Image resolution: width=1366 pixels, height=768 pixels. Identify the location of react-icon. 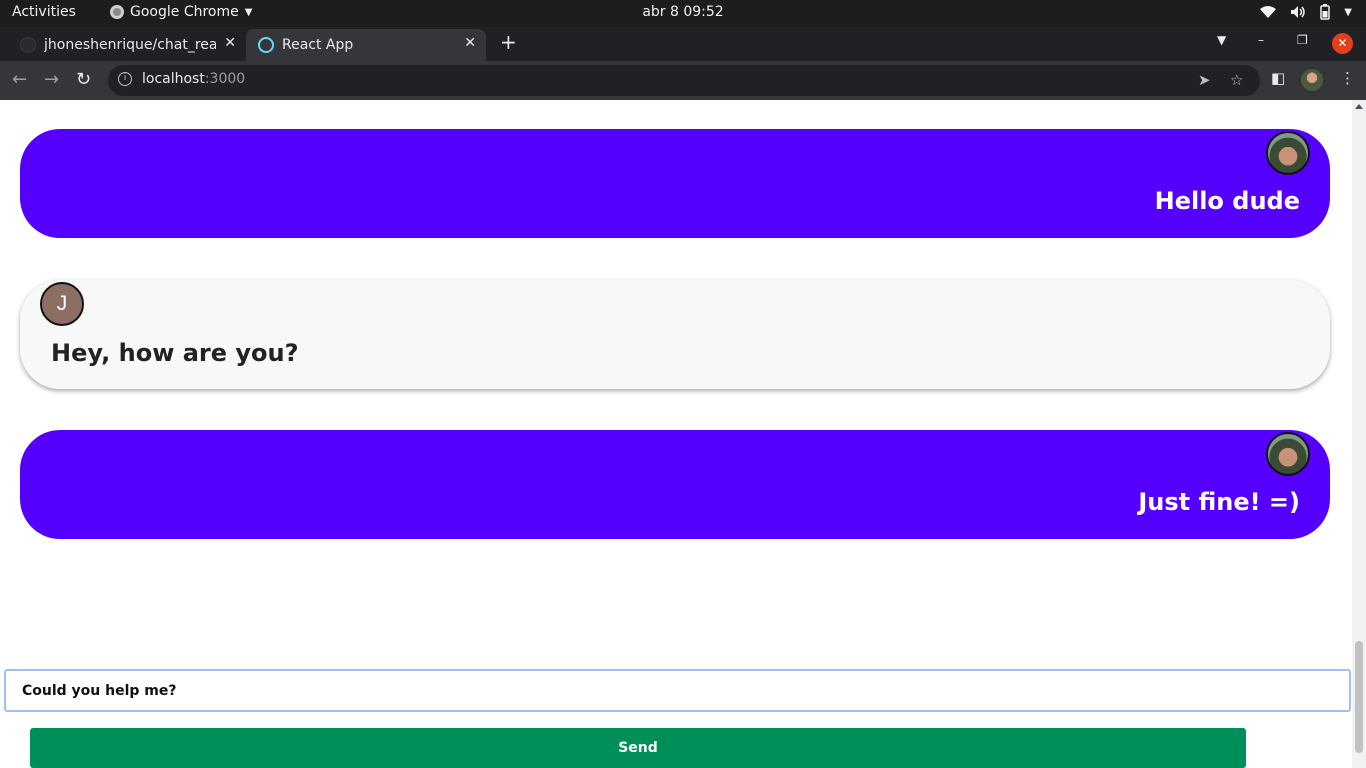
(266, 45).